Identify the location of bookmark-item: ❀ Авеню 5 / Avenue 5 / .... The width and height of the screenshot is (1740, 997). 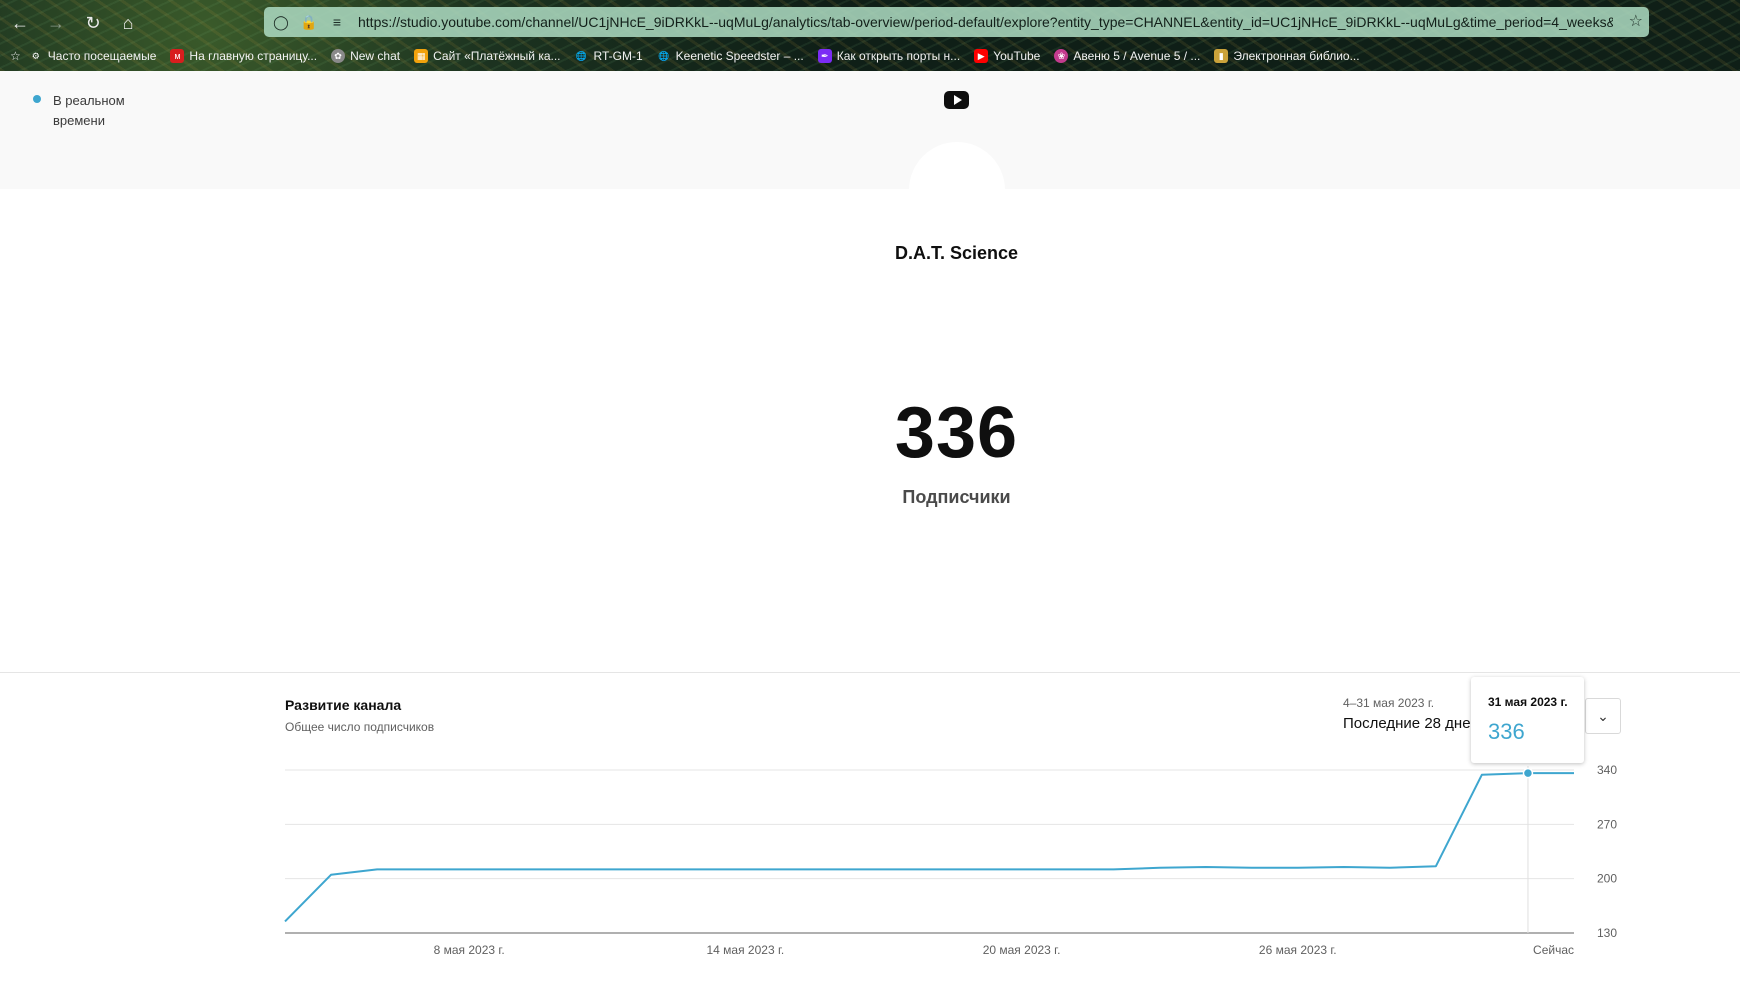
(1127, 56).